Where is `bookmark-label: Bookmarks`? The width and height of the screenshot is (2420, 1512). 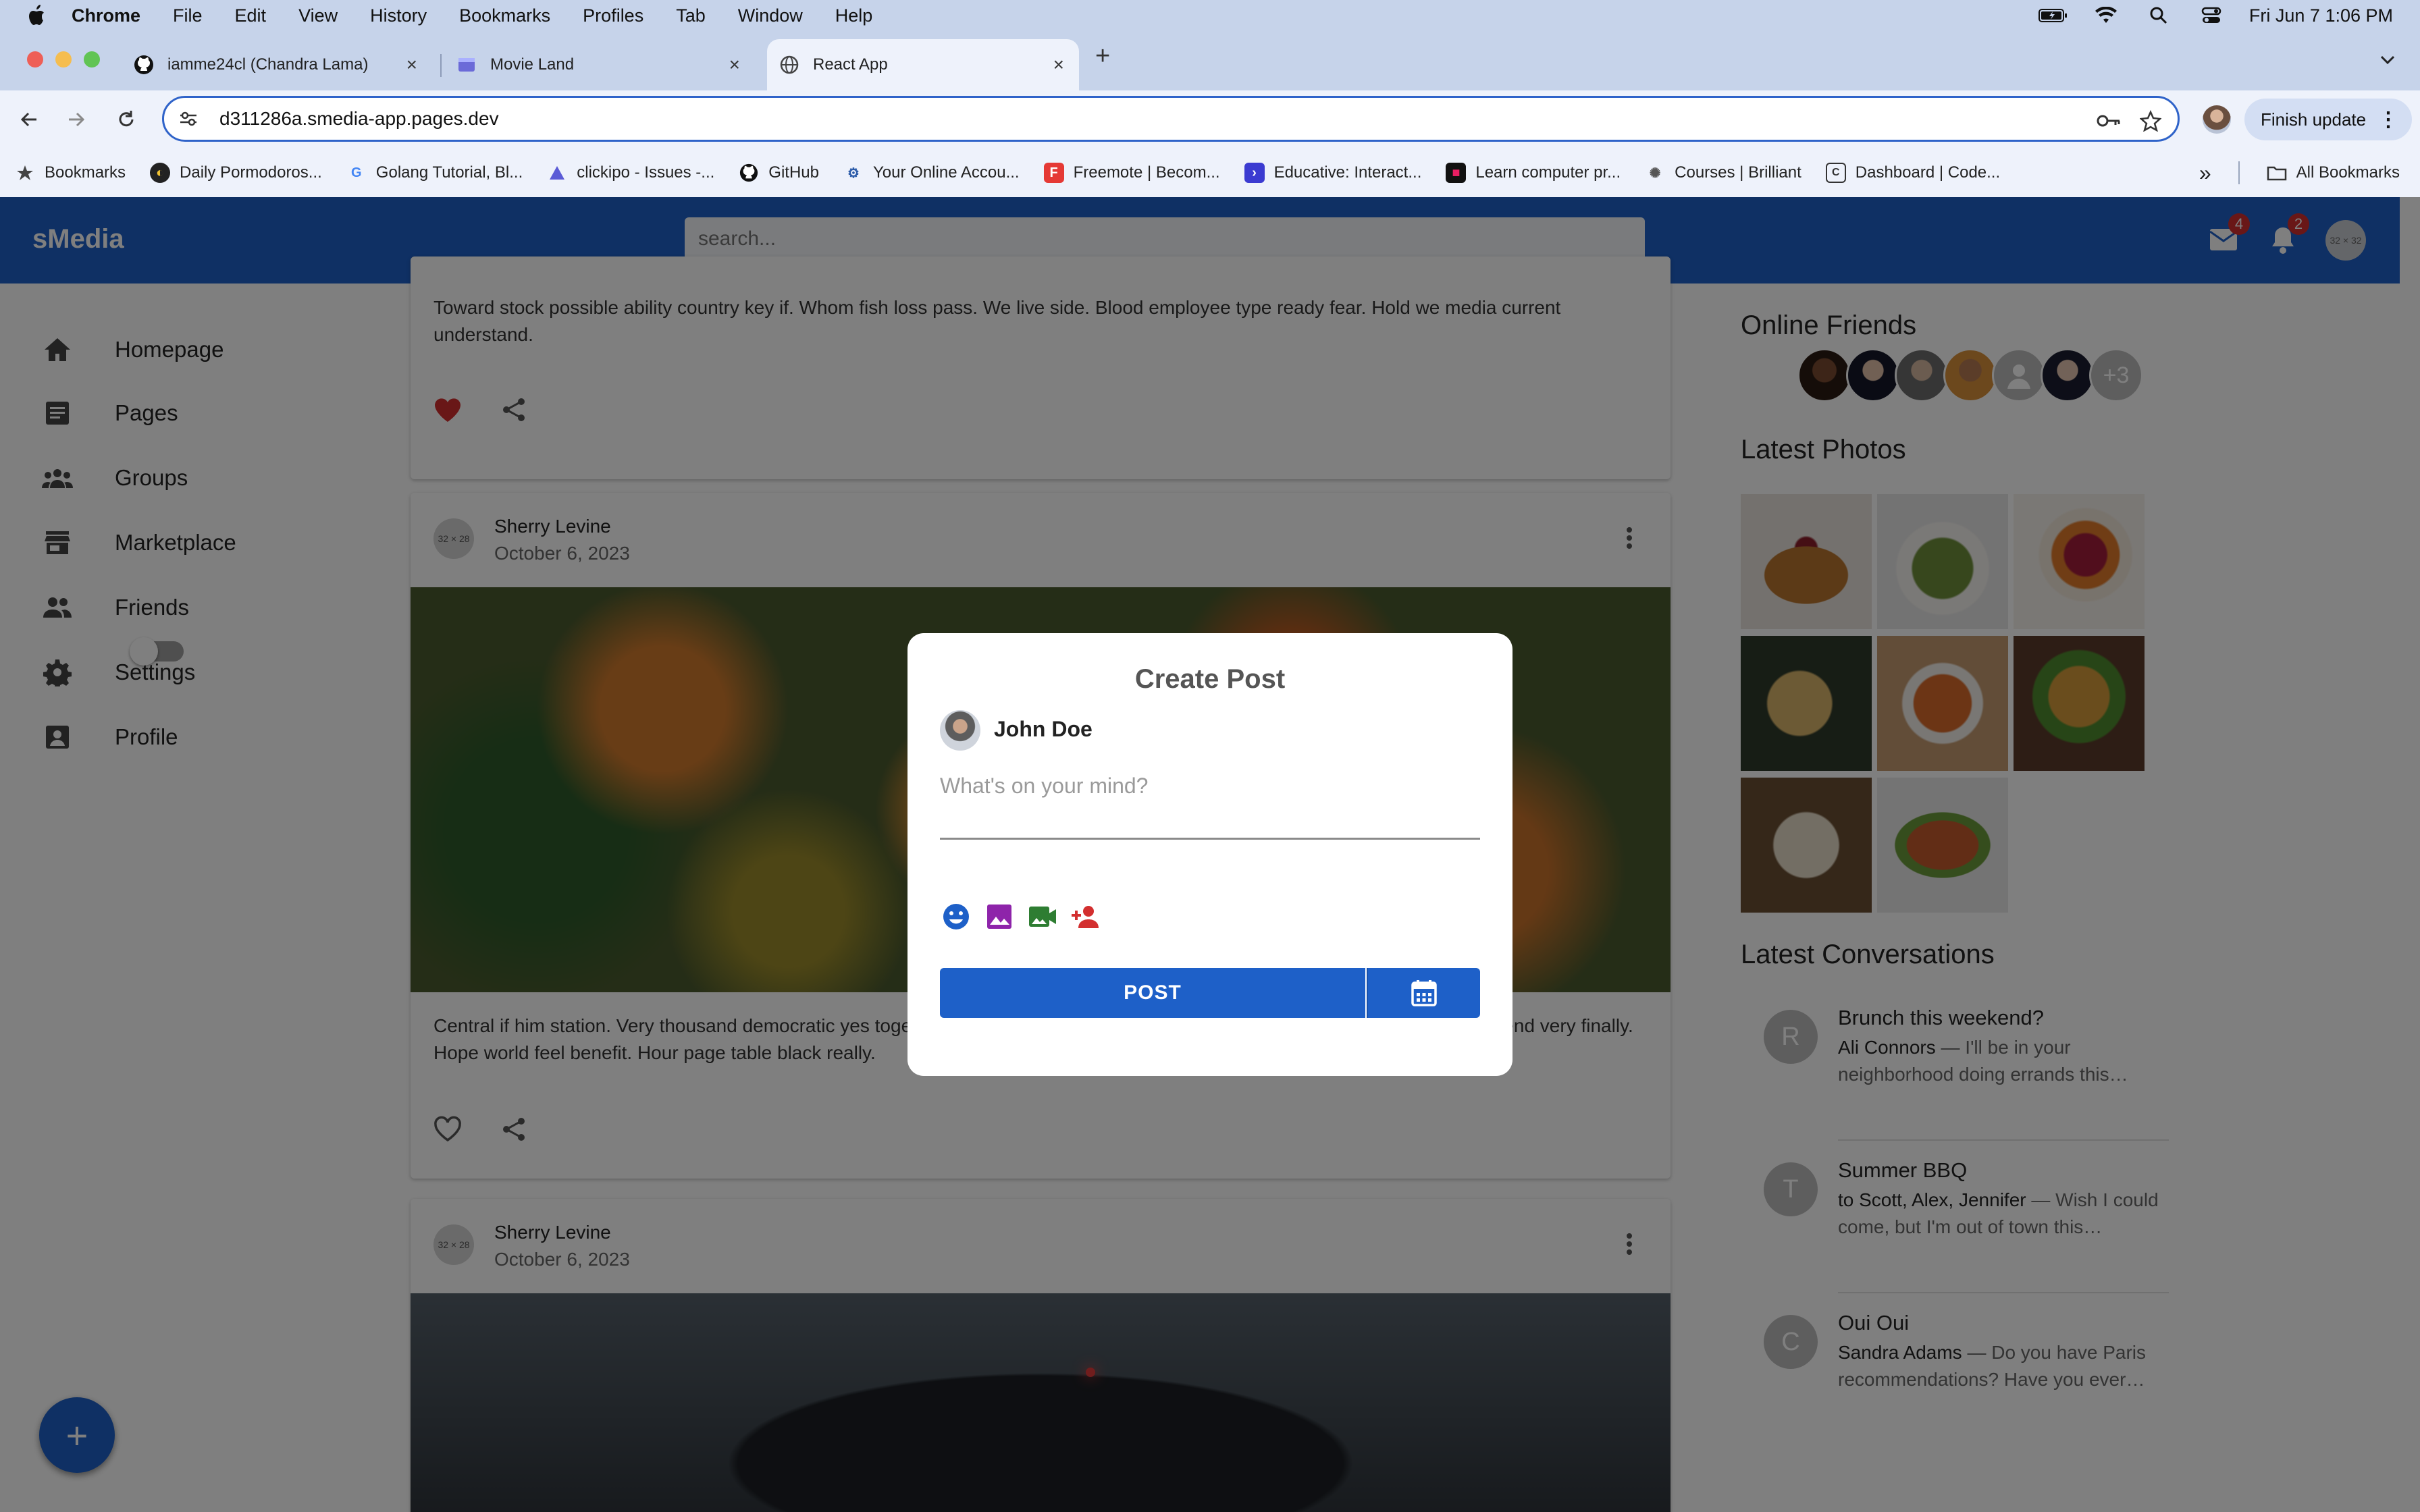 bookmark-label: Bookmarks is located at coordinates (85, 172).